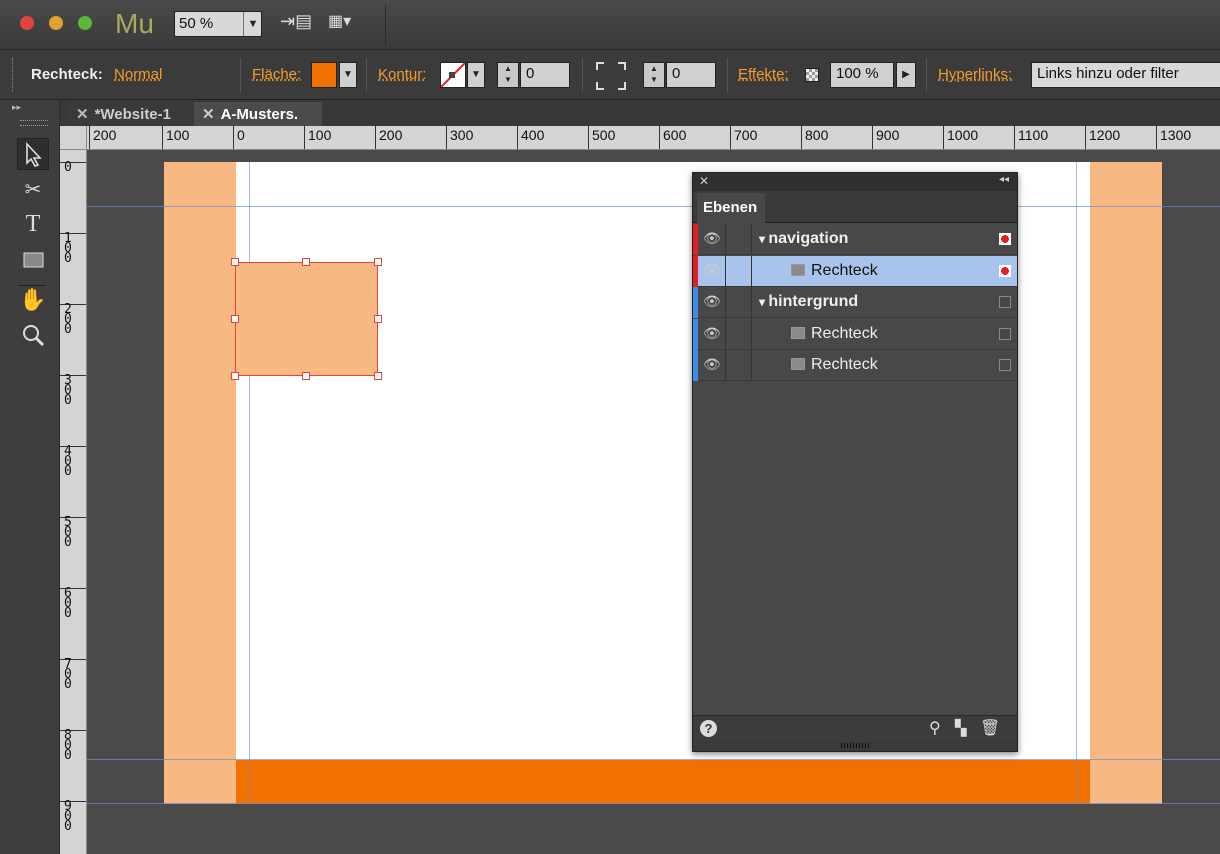 The width and height of the screenshot is (1220, 854). What do you see at coordinates (1173, 137) in the screenshot?
I see `ruler-tick-label: 1300` at bounding box center [1173, 137].